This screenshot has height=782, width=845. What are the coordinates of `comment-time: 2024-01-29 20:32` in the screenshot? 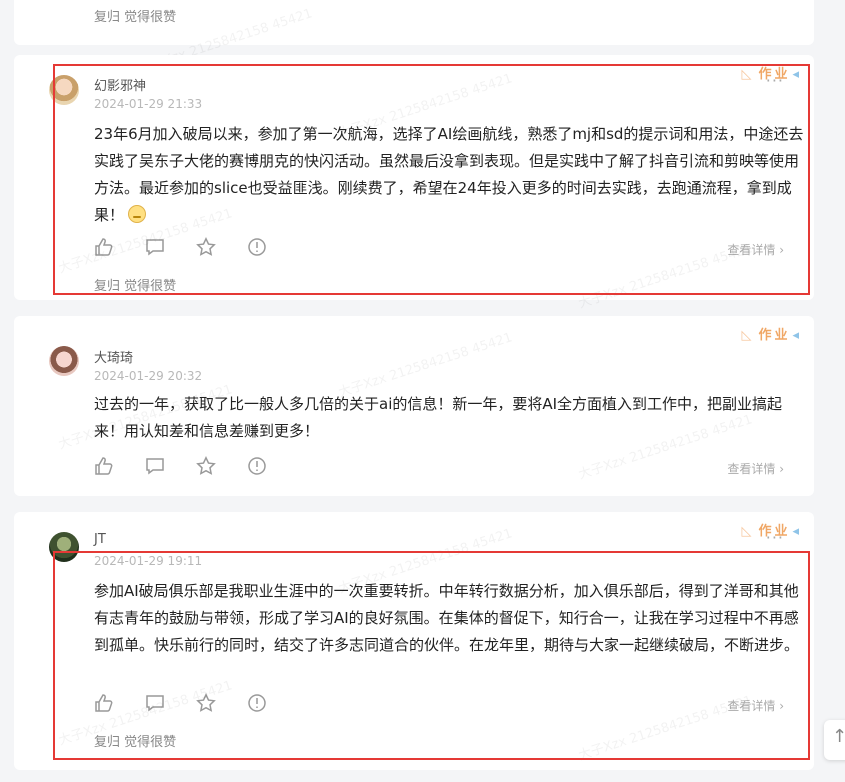 It's located at (148, 376).